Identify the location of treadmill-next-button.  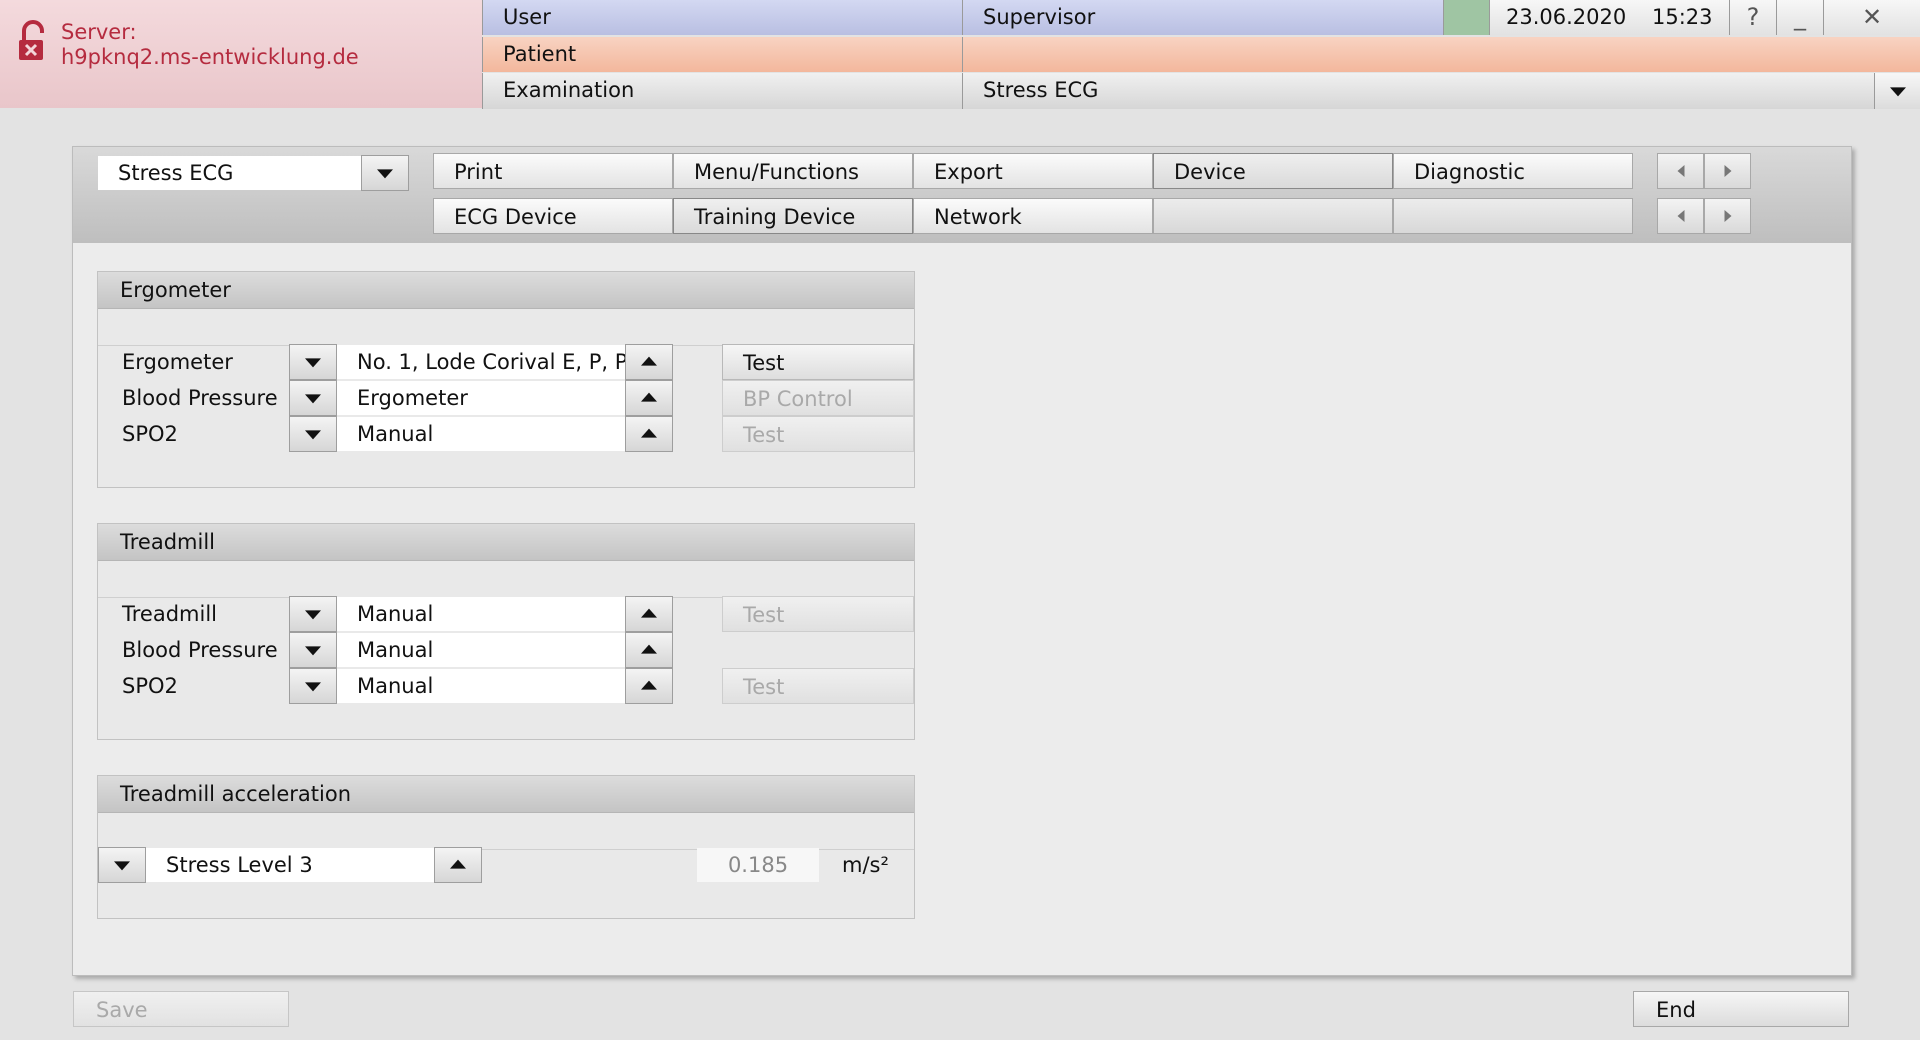
(649, 614).